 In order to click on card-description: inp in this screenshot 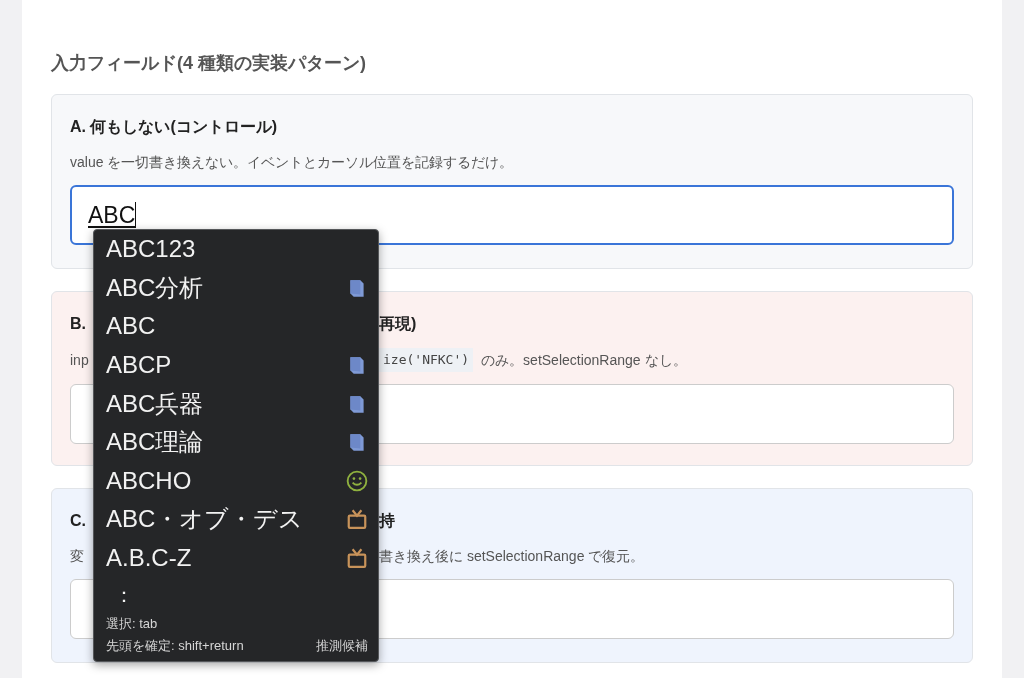, I will do `click(79, 360)`.